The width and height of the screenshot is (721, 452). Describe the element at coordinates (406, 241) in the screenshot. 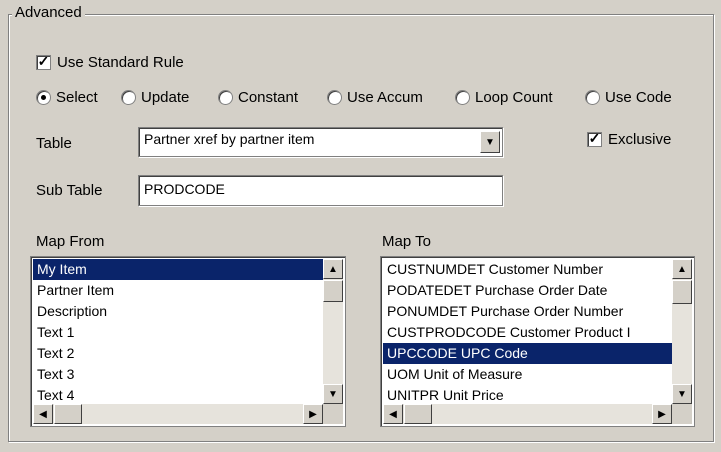

I see `map-to-label: Map To` at that location.